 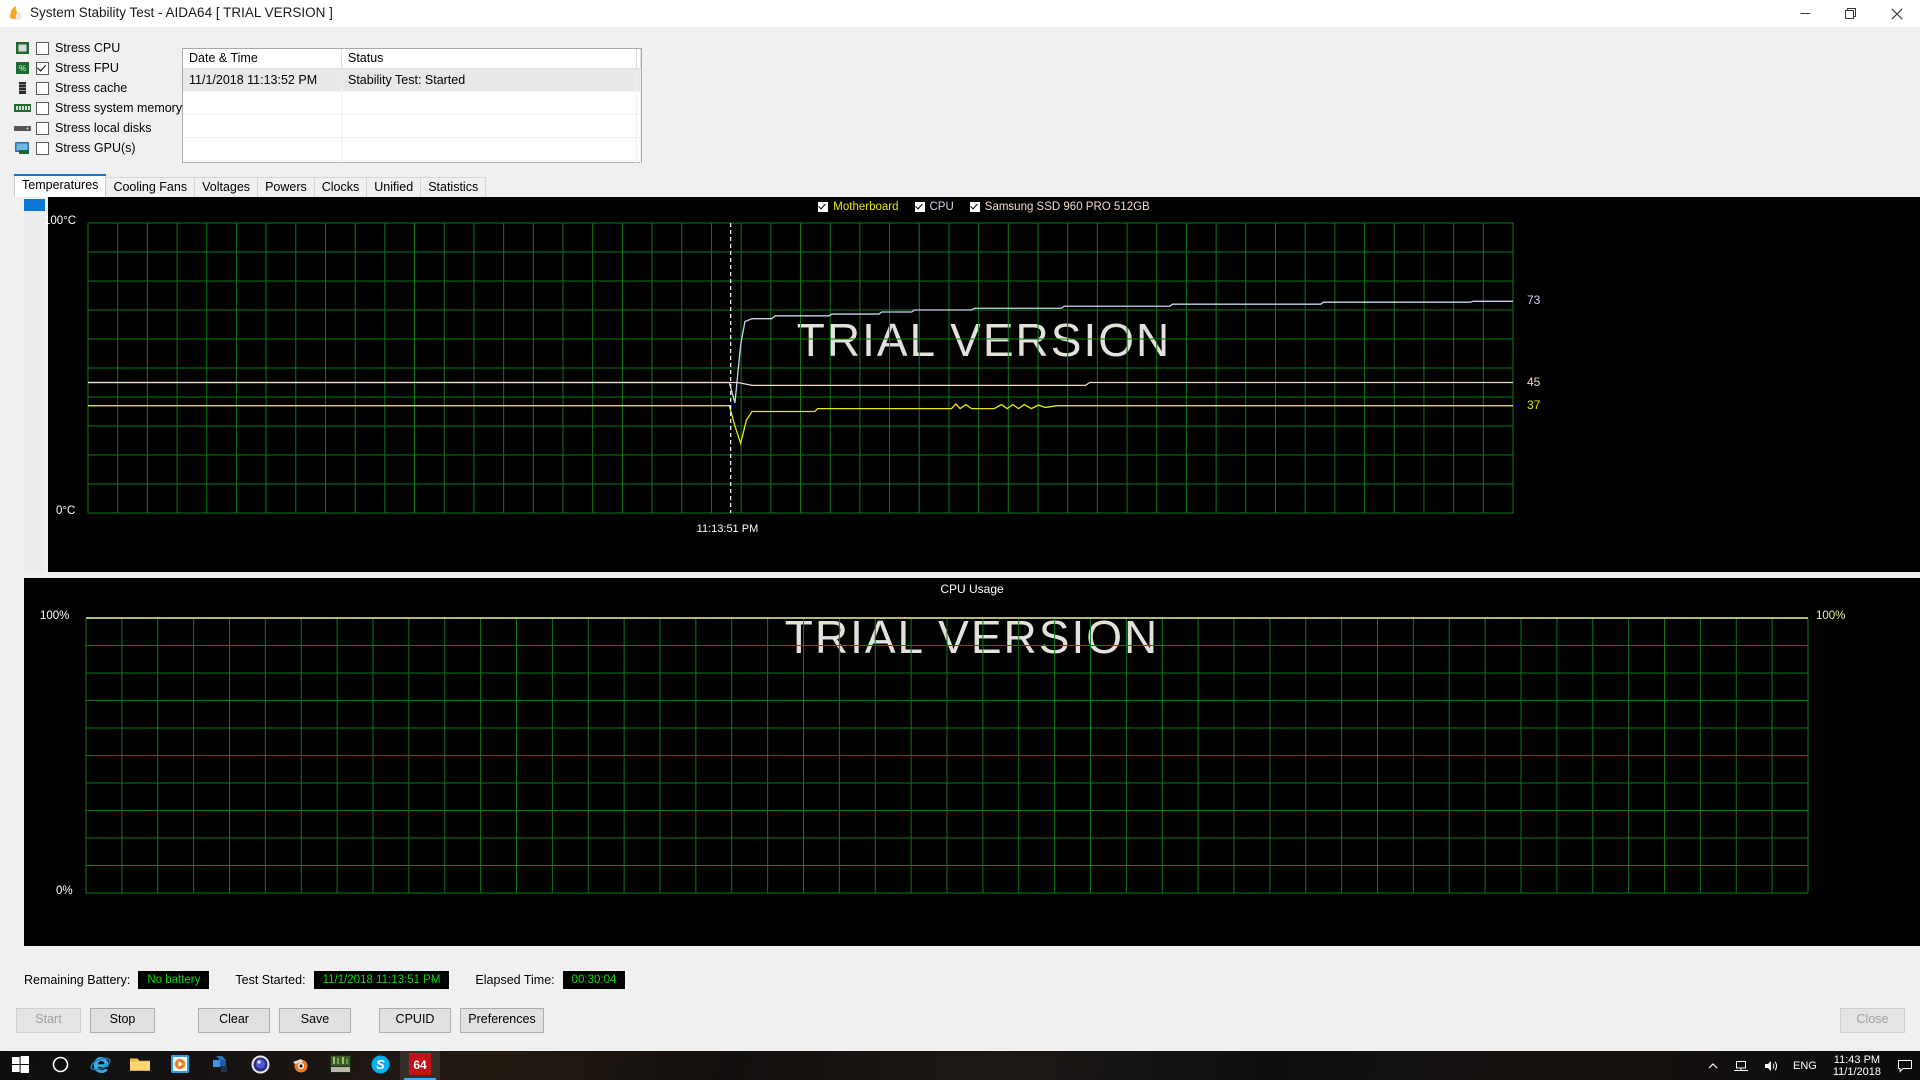 What do you see at coordinates (60, 185) in the screenshot?
I see `tab-temperatures: Temperatures` at bounding box center [60, 185].